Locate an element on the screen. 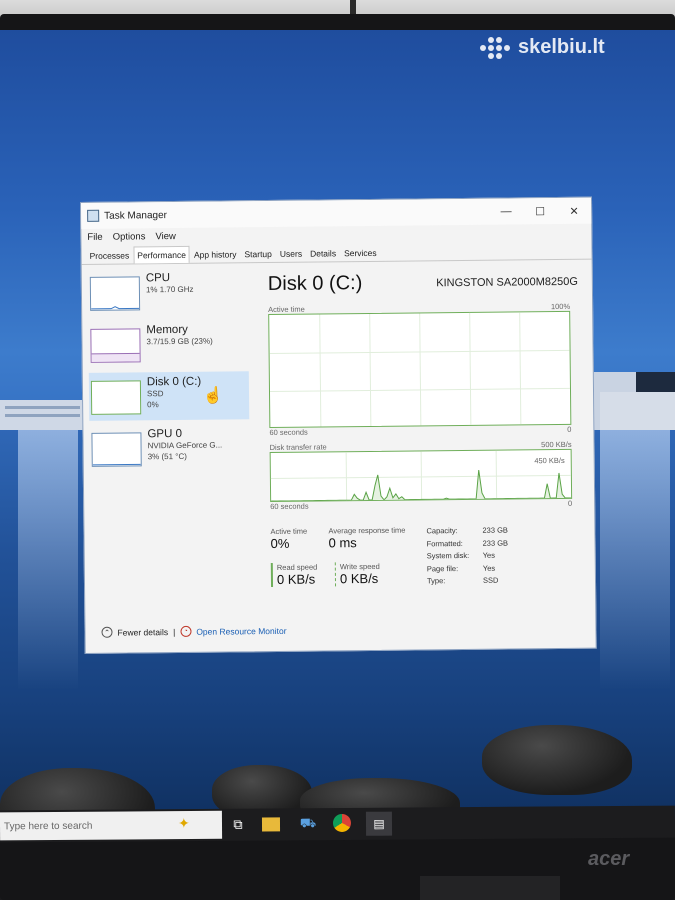 The image size is (675, 900). watermark-dots-icon is located at coordinates (496, 47).